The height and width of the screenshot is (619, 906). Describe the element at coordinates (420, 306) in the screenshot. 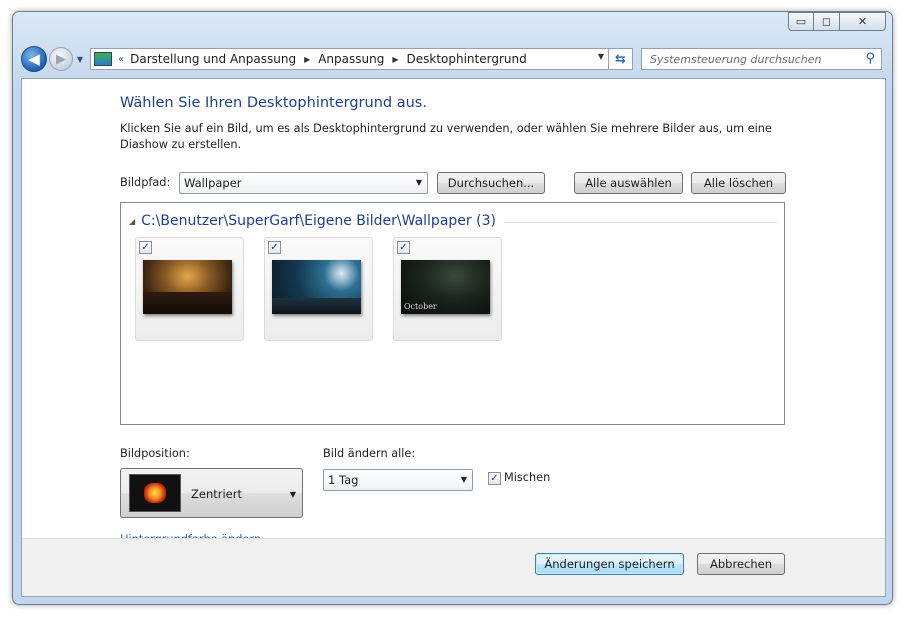

I see `wallpaper-caption: October` at that location.